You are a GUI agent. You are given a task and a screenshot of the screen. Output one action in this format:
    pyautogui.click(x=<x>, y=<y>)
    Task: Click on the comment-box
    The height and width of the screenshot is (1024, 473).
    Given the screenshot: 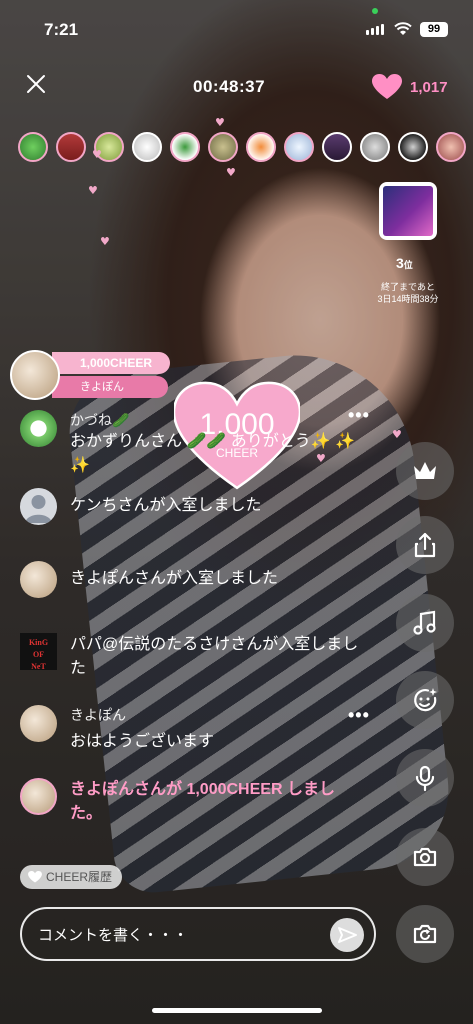 What is the action you would take?
    pyautogui.click(x=198, y=934)
    